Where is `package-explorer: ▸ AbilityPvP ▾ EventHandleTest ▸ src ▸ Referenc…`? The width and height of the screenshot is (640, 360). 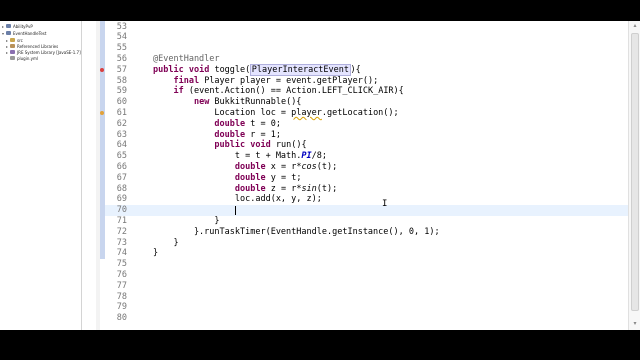 package-explorer: ▸ AbilityPvP ▾ EventHandleTest ▸ src ▸ Referenc… is located at coordinates (41, 175).